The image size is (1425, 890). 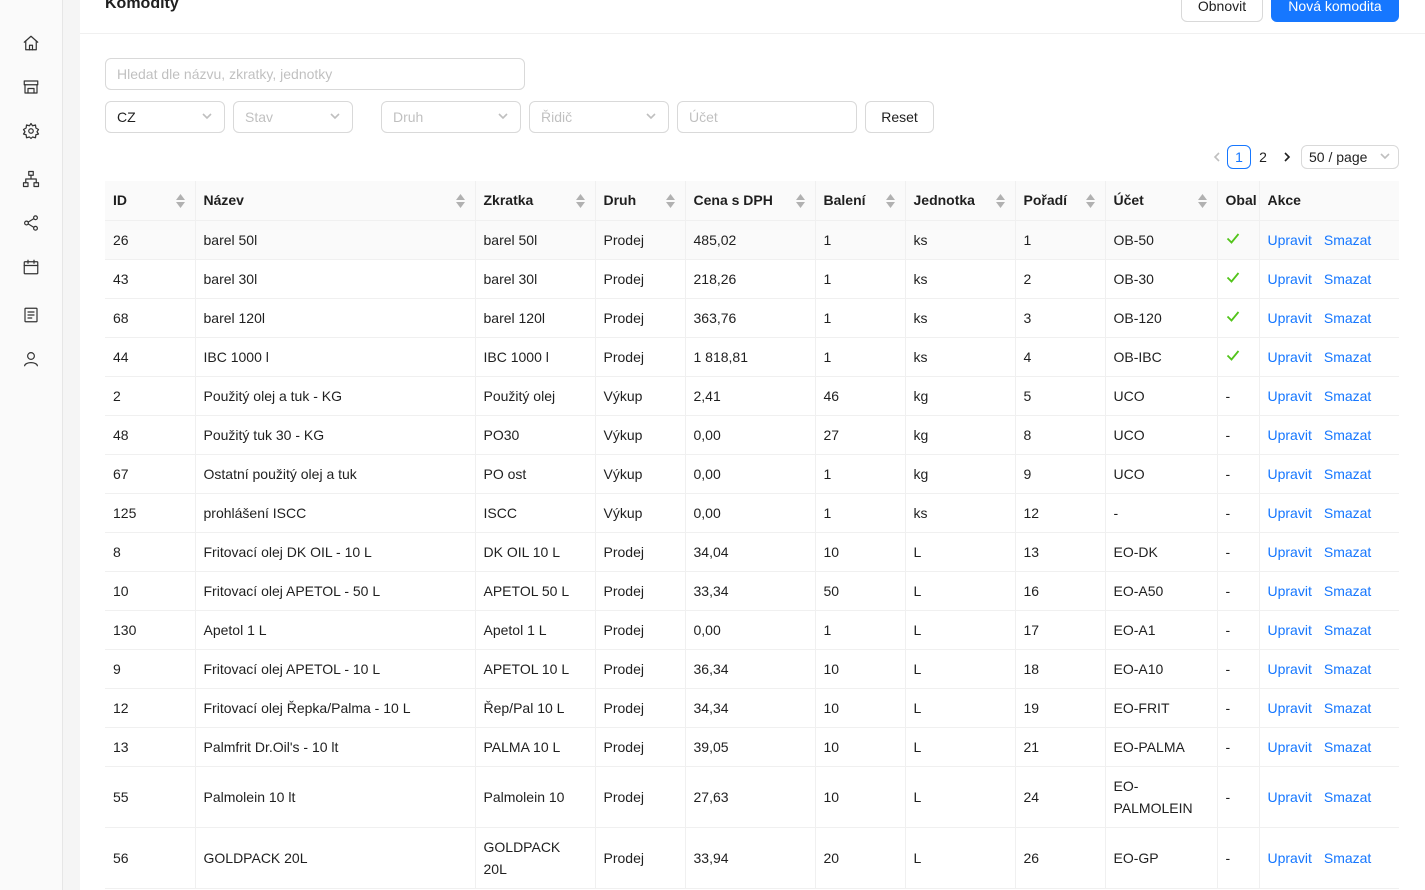 What do you see at coordinates (31, 43) in the screenshot?
I see `home-icon` at bounding box center [31, 43].